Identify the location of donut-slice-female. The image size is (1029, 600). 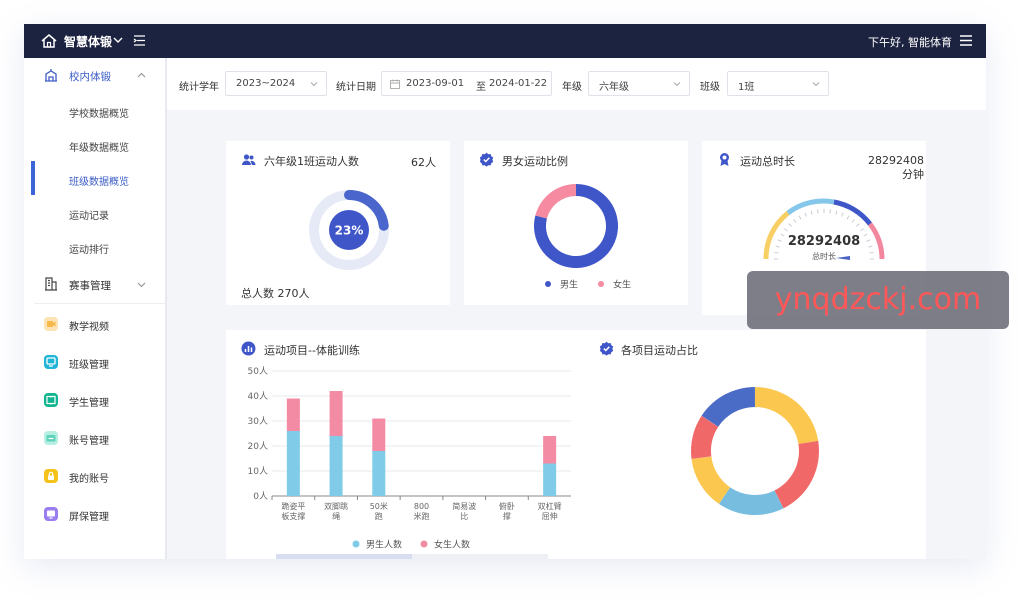
(555, 201).